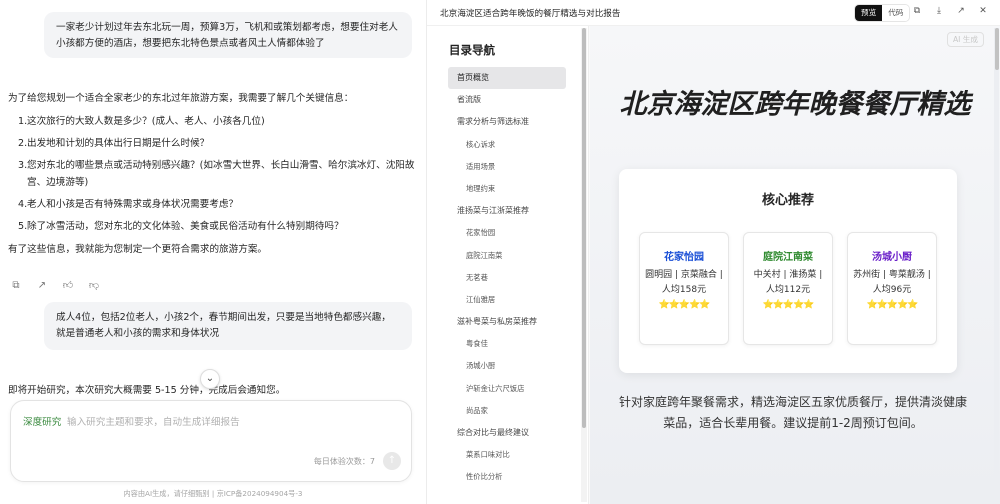  Describe the element at coordinates (23, 143) in the screenshot. I see `question-number: 2.` at that location.